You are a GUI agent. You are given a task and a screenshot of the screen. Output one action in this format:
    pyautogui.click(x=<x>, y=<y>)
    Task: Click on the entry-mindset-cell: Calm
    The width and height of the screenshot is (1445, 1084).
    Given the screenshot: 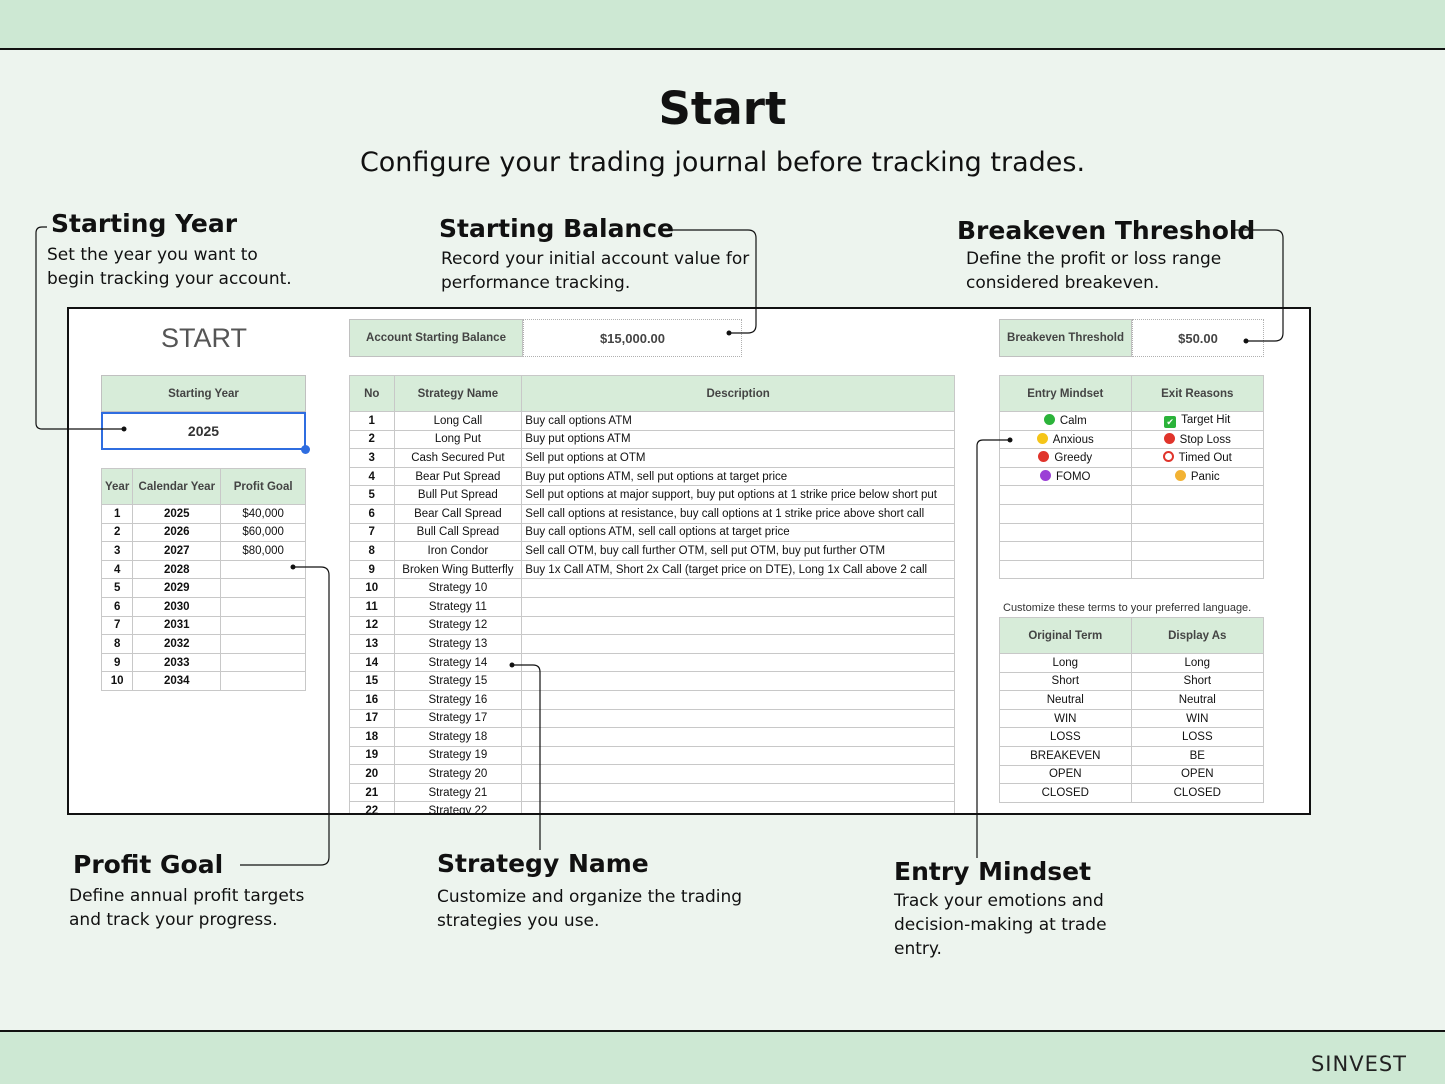 What is the action you would take?
    pyautogui.click(x=1065, y=421)
    